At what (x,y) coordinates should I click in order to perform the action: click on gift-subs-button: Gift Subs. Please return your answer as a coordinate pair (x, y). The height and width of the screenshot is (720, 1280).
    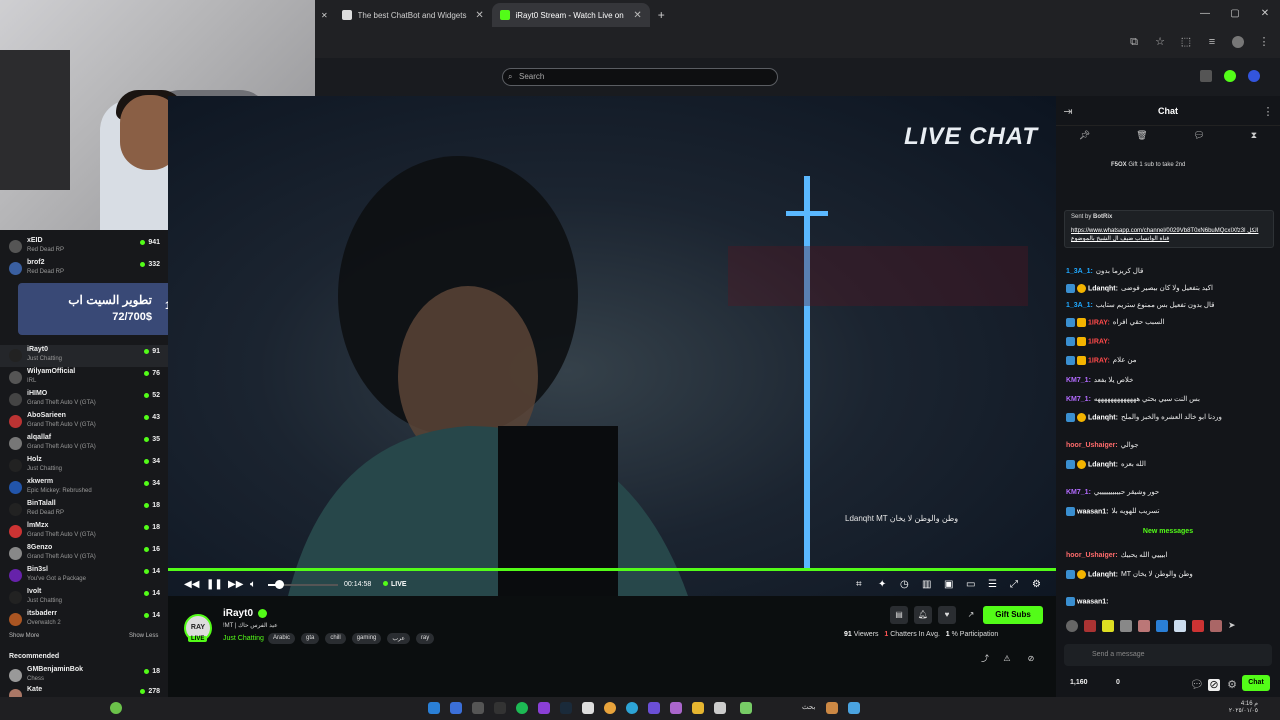
    Looking at the image, I should click on (1013, 615).